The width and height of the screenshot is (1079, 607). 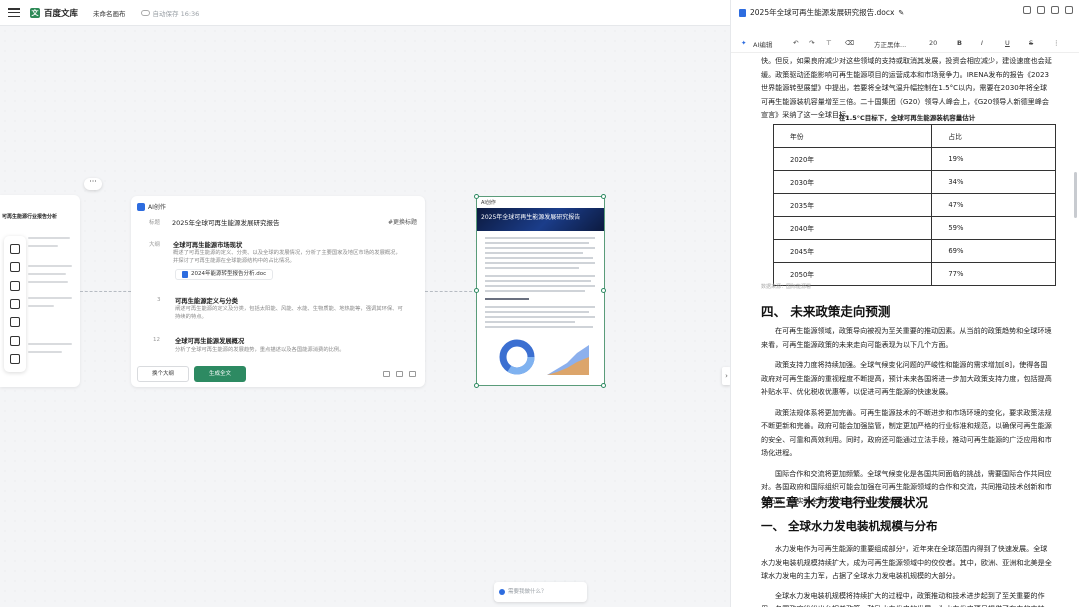 I want to click on connector-line, so click(x=451, y=291).